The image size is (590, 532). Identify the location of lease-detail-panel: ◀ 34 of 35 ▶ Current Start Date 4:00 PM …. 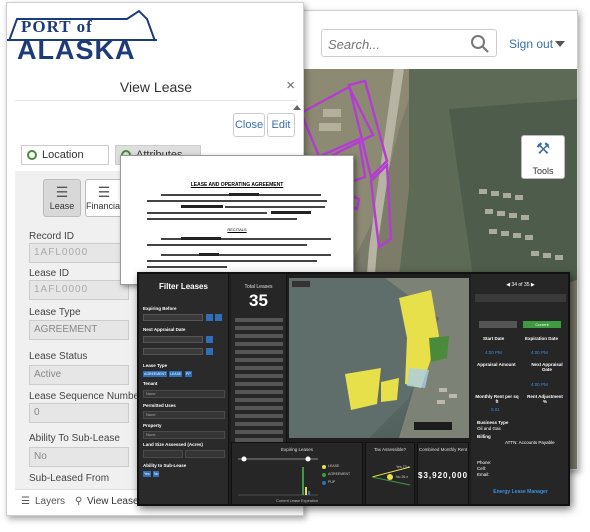
(519, 389).